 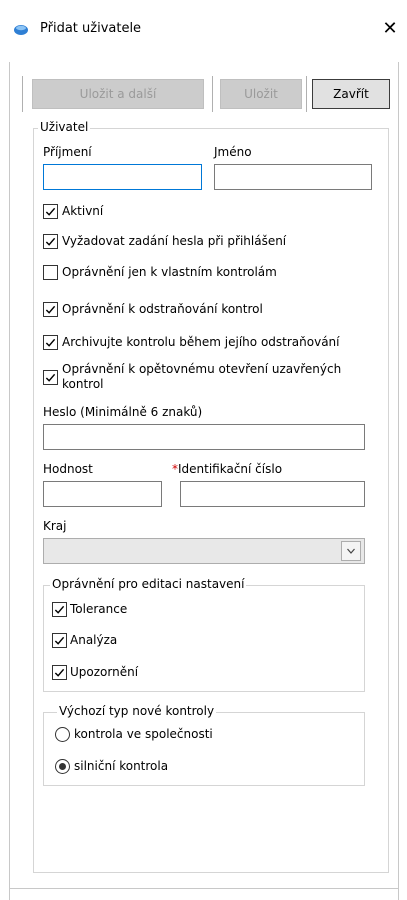 I want to click on require-password-label: Vyžadovat zadání hesla při přihlášení, so click(x=174, y=241).